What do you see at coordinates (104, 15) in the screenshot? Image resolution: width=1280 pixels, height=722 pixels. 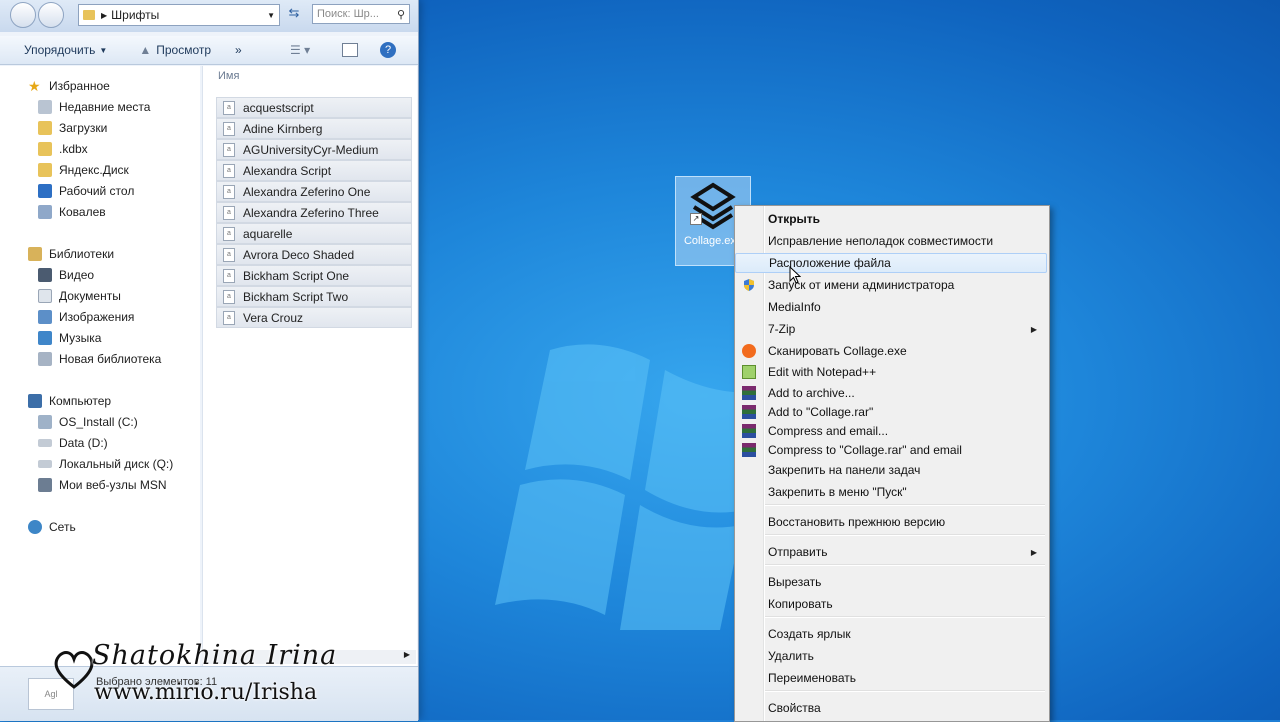 I see `breadcrumb-arrow-icon: ▶` at bounding box center [104, 15].